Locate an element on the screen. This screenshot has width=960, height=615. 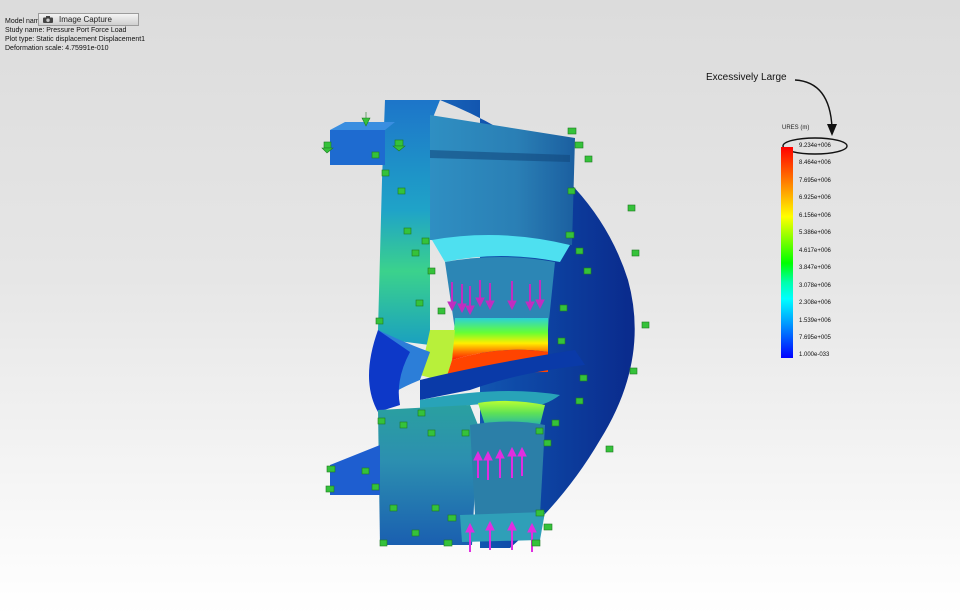
lower-bore-wall is located at coordinates (507, 468).